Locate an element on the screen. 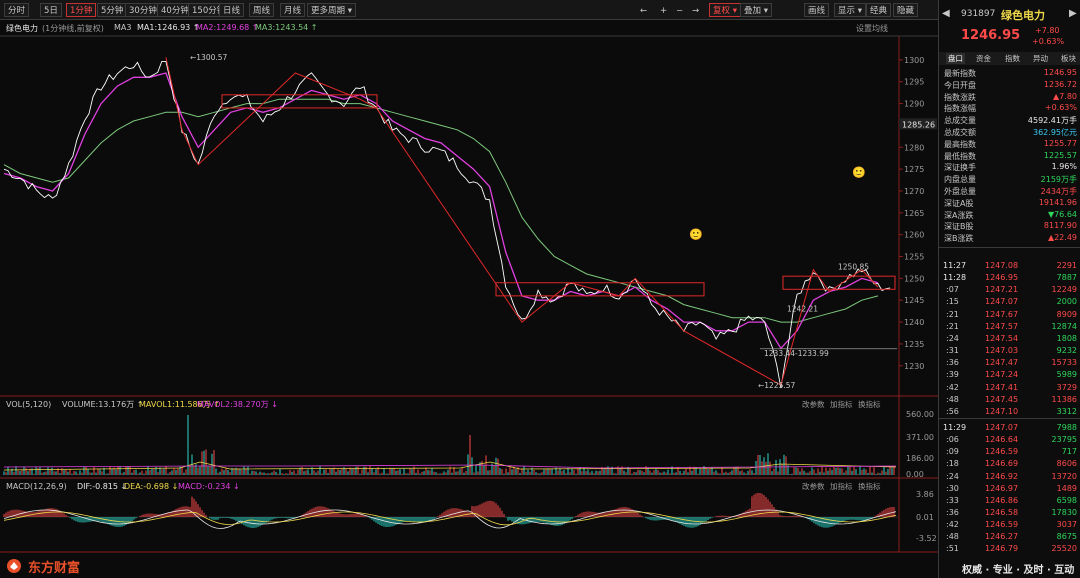 The width and height of the screenshot is (1080, 578). tick-row: :24 1247.54 1808 is located at coordinates (1009, 339).